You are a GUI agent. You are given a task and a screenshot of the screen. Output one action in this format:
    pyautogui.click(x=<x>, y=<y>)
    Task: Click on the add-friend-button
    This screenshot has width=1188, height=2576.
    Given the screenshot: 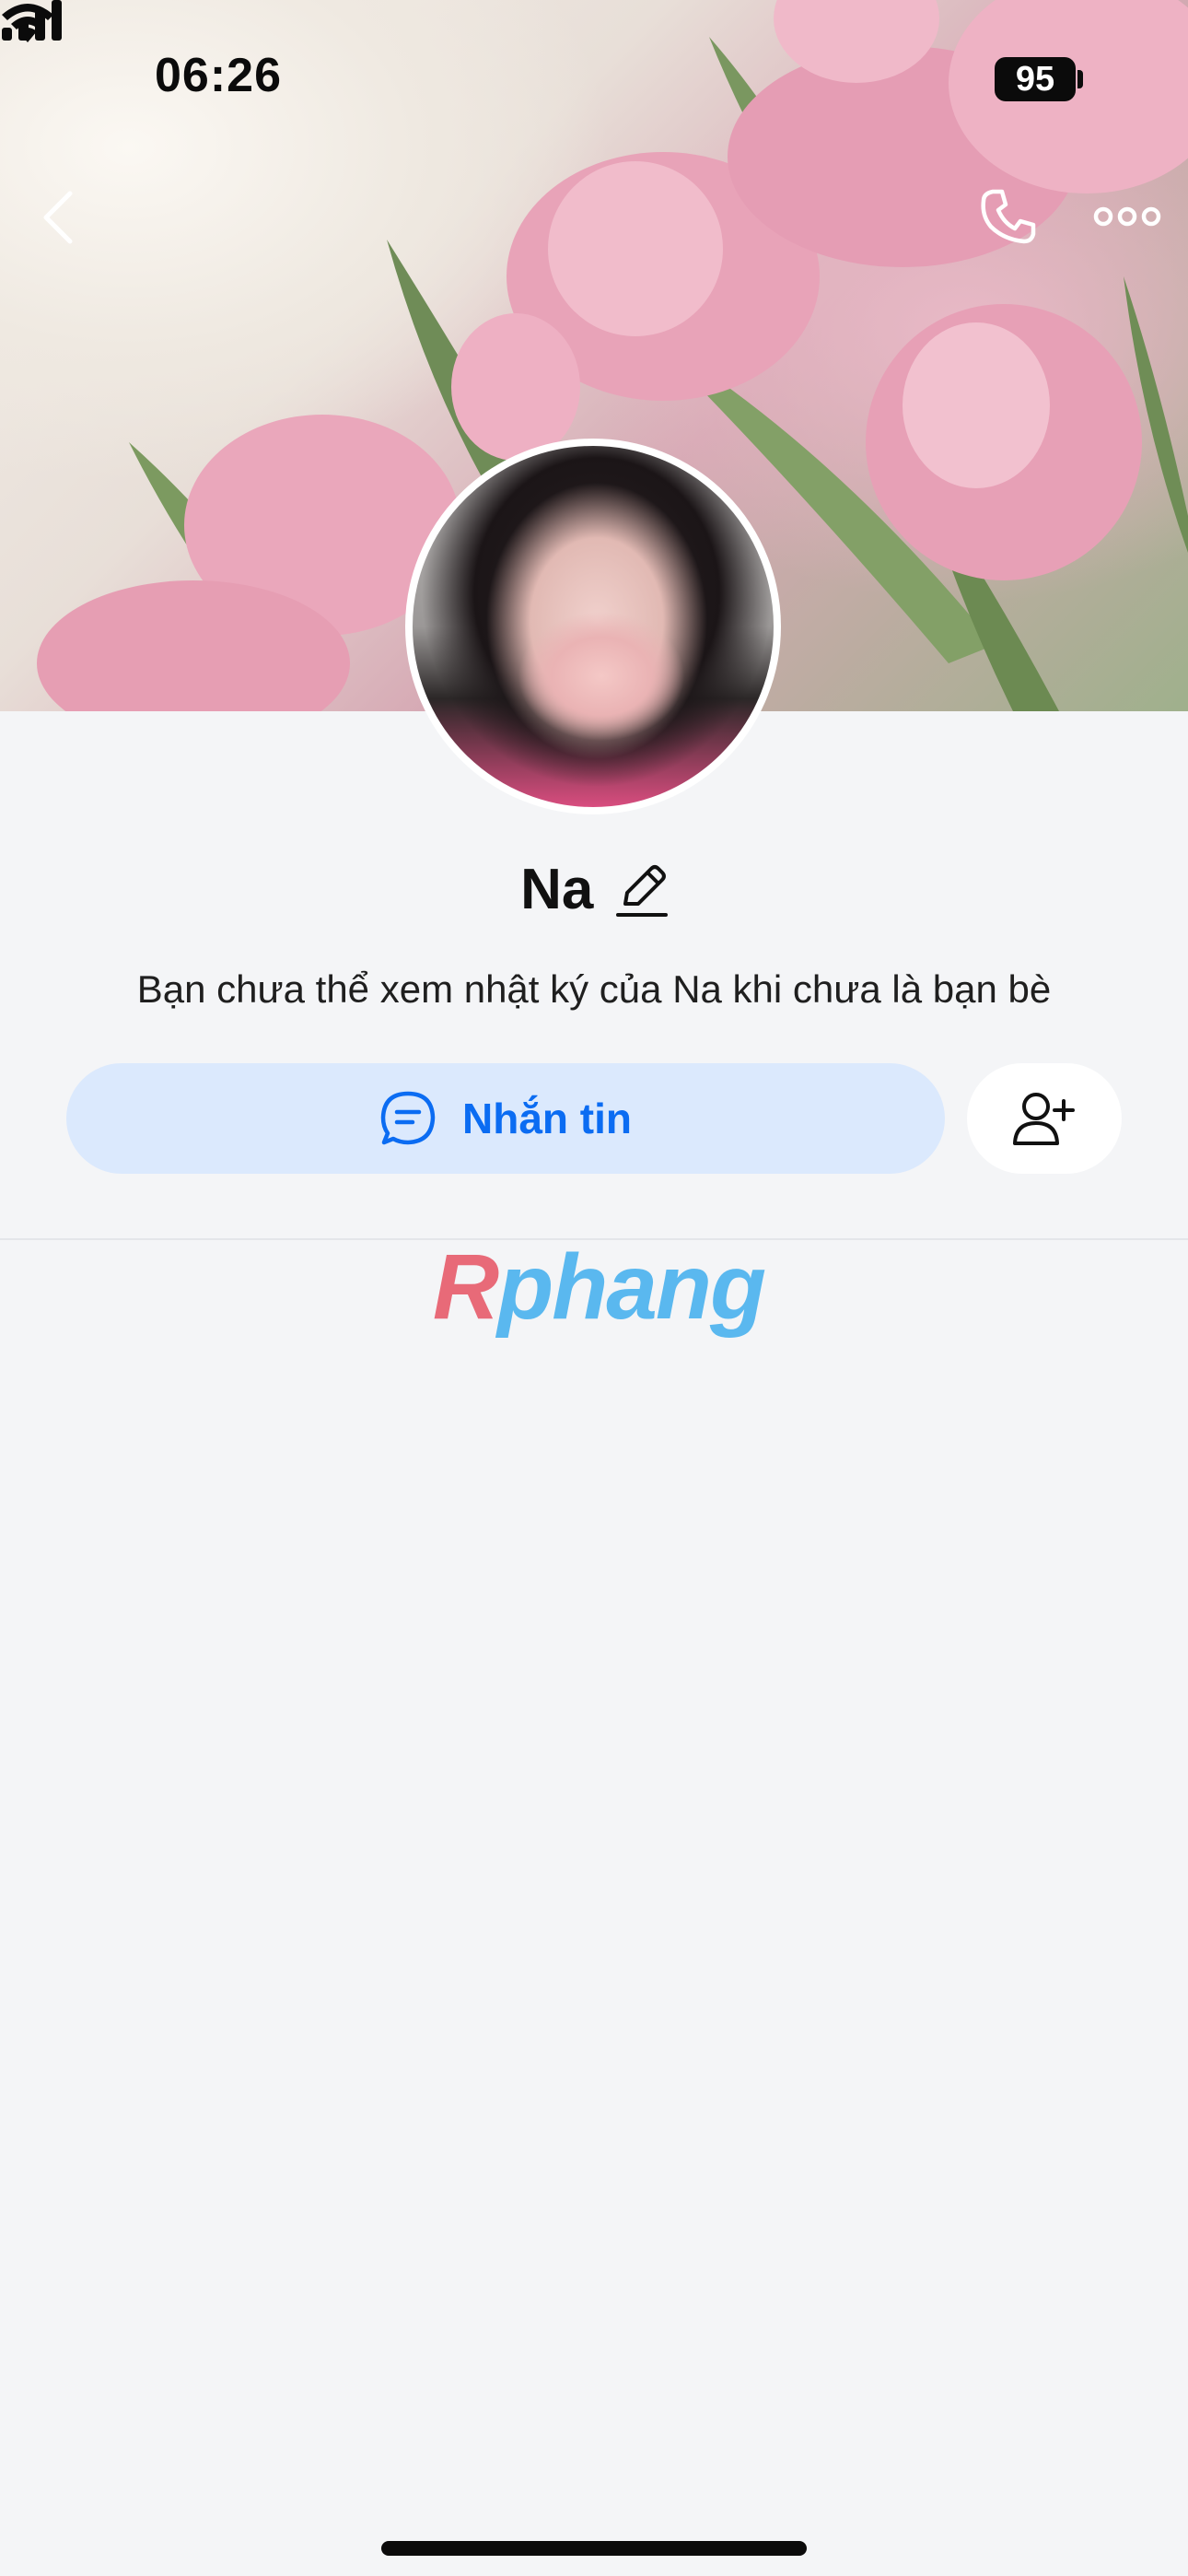 What is the action you would take?
    pyautogui.click(x=1044, y=1118)
    